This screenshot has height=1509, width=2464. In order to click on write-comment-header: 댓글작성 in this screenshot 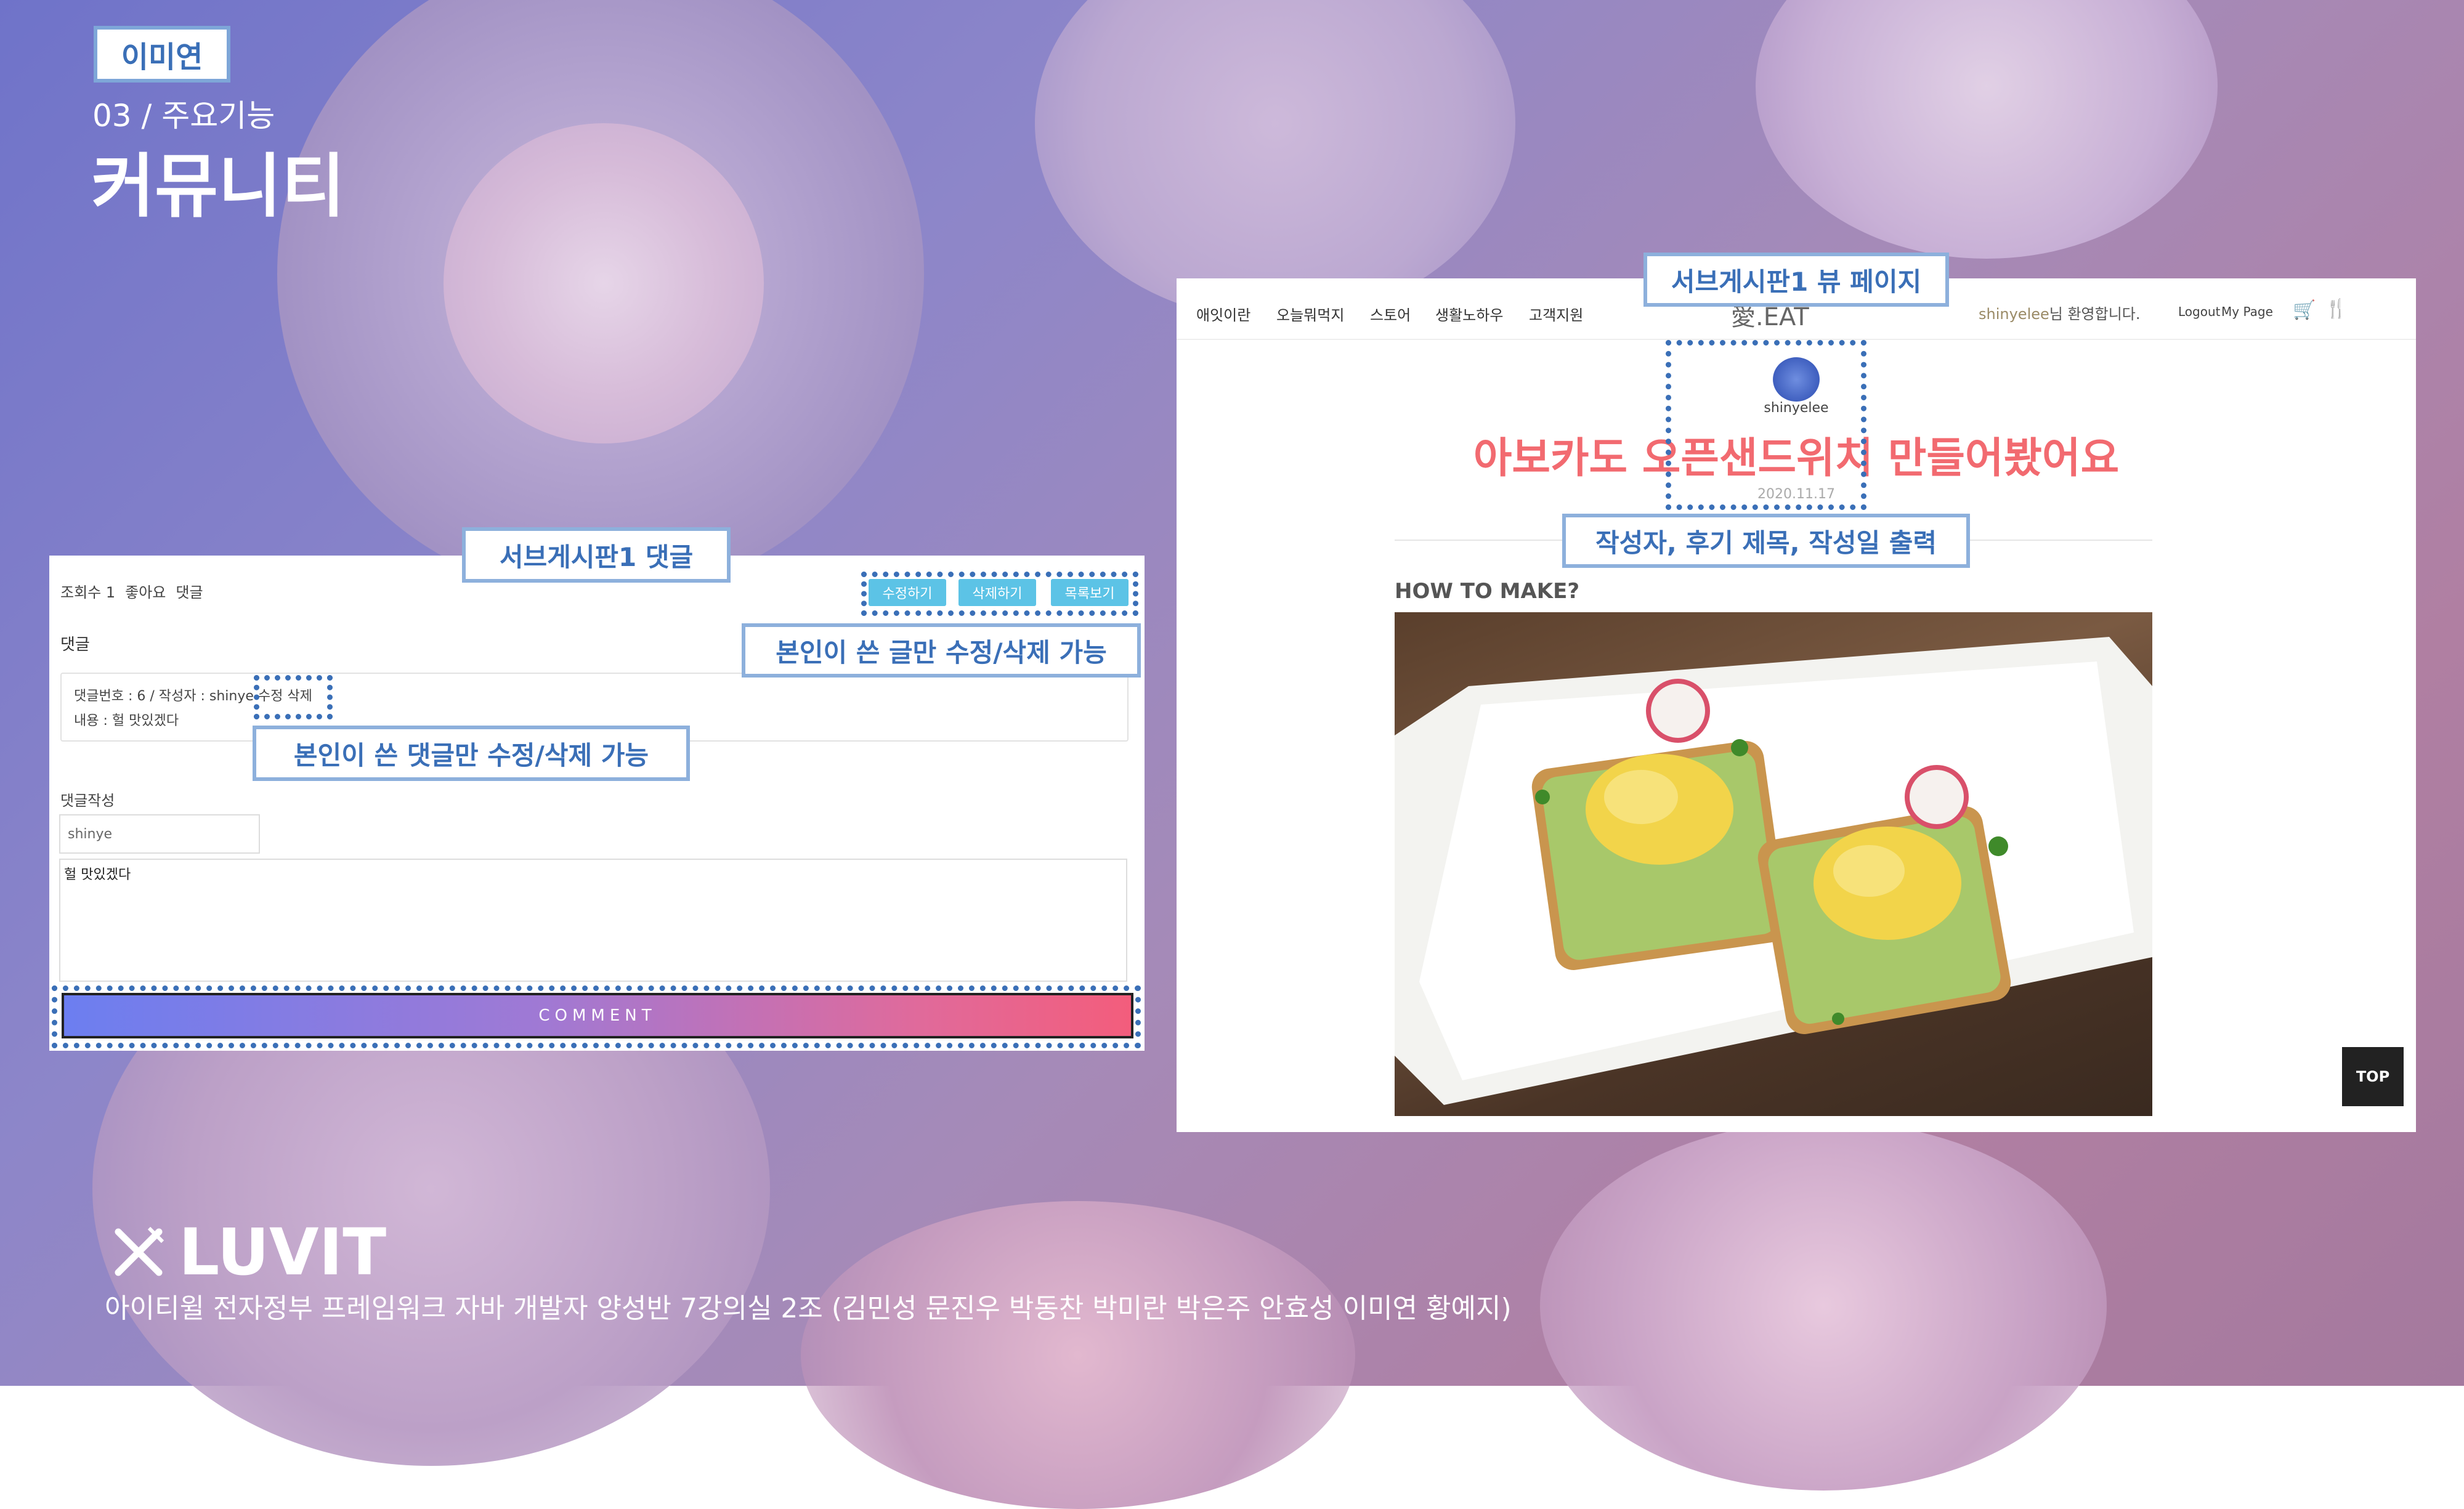, I will do `click(87, 800)`.